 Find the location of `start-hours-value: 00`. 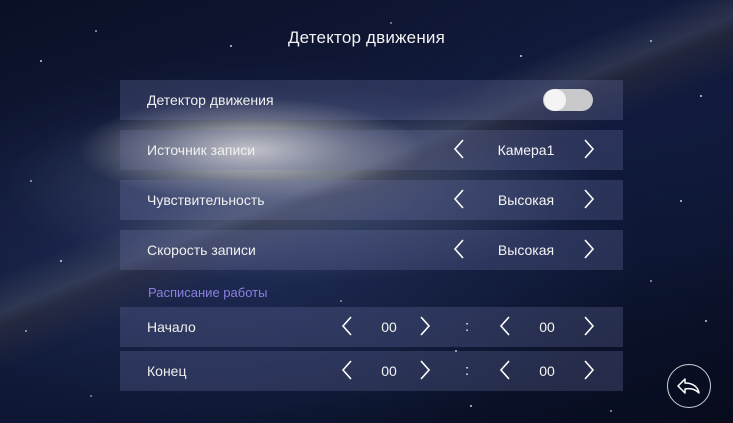

start-hours-value: 00 is located at coordinates (389, 327).